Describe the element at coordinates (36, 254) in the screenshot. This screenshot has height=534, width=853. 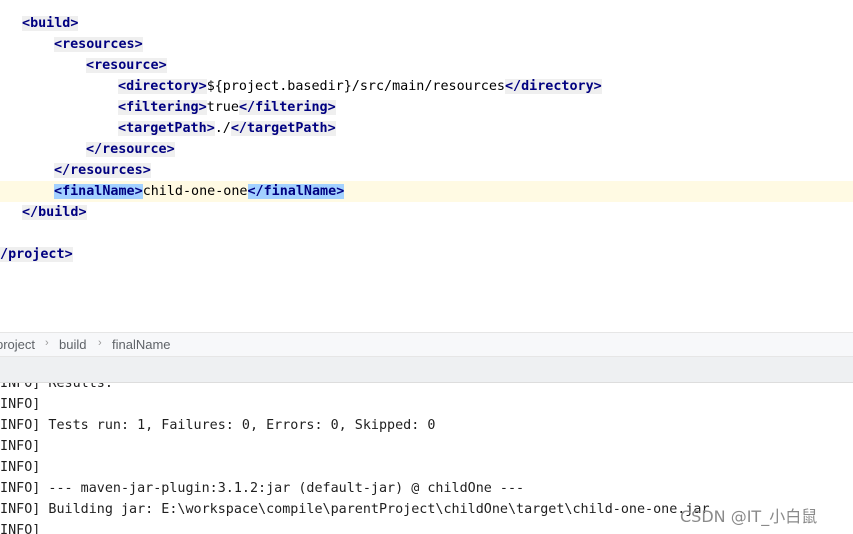
I see `xml-tag: </project>` at that location.